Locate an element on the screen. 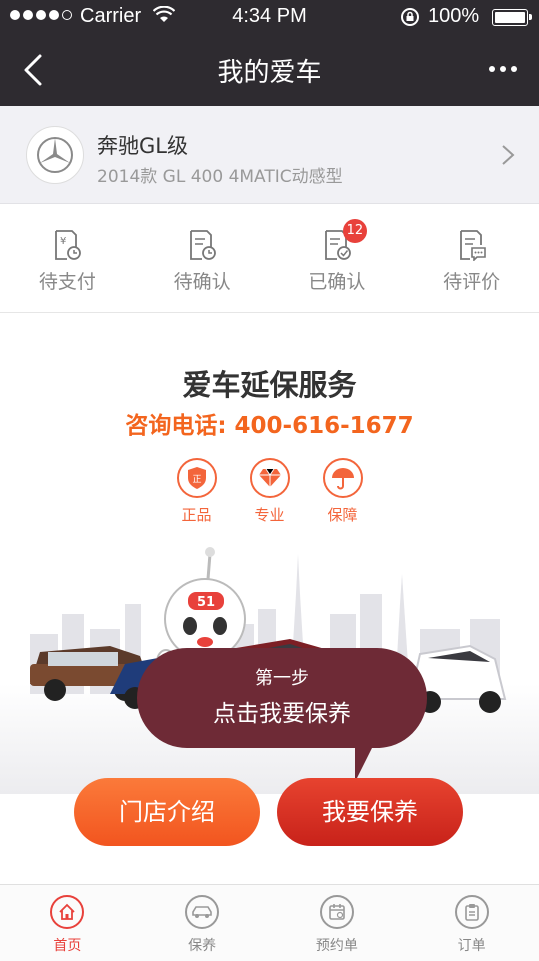 This screenshot has width=539, height=961. umbrella-icon is located at coordinates (342, 478).